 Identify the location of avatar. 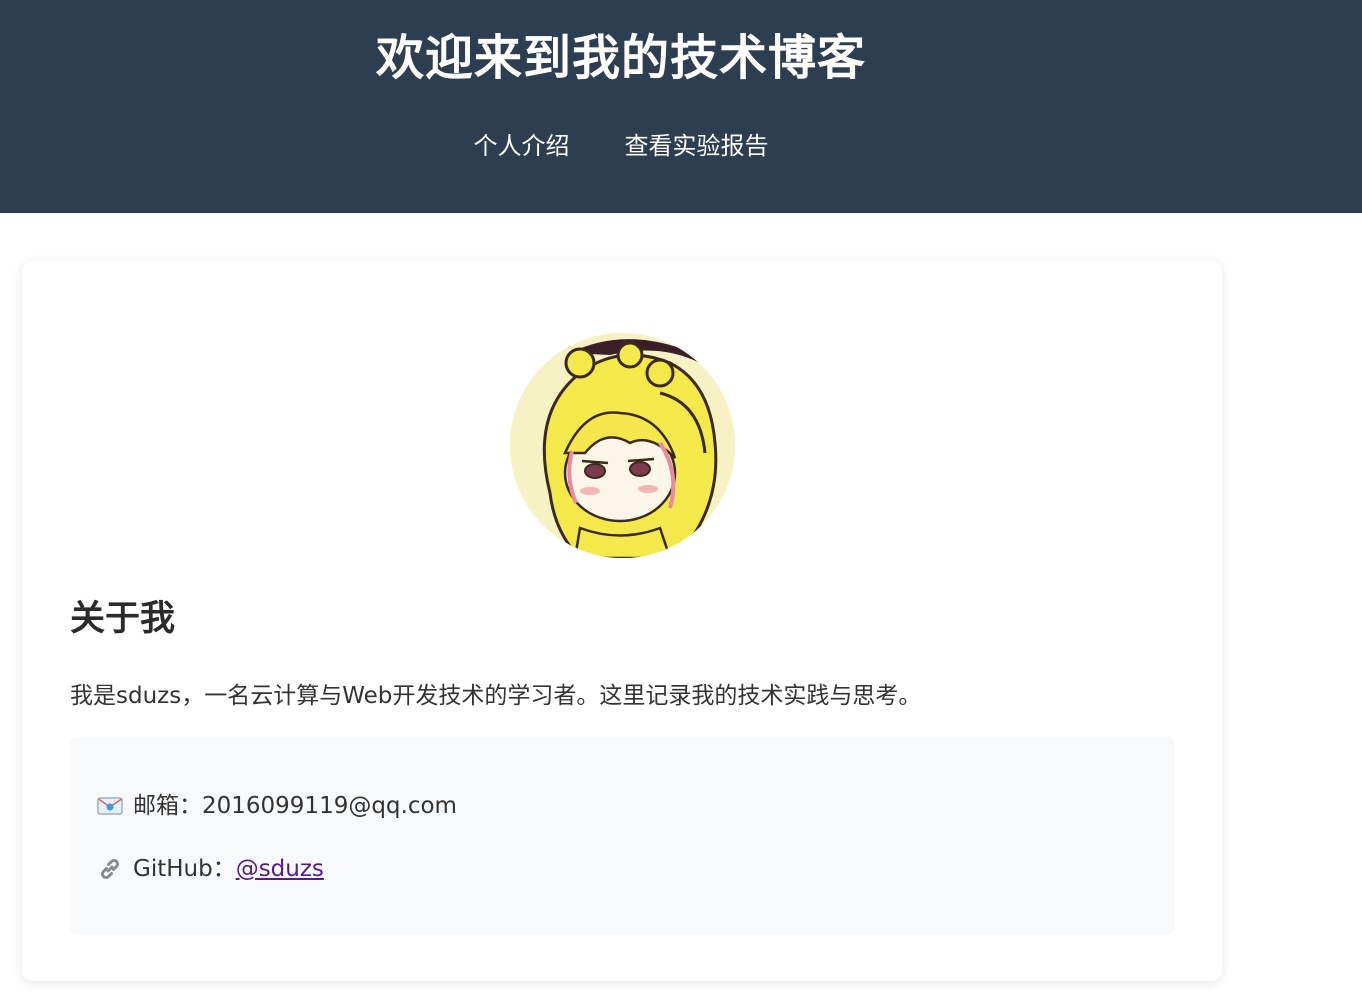
(622, 445).